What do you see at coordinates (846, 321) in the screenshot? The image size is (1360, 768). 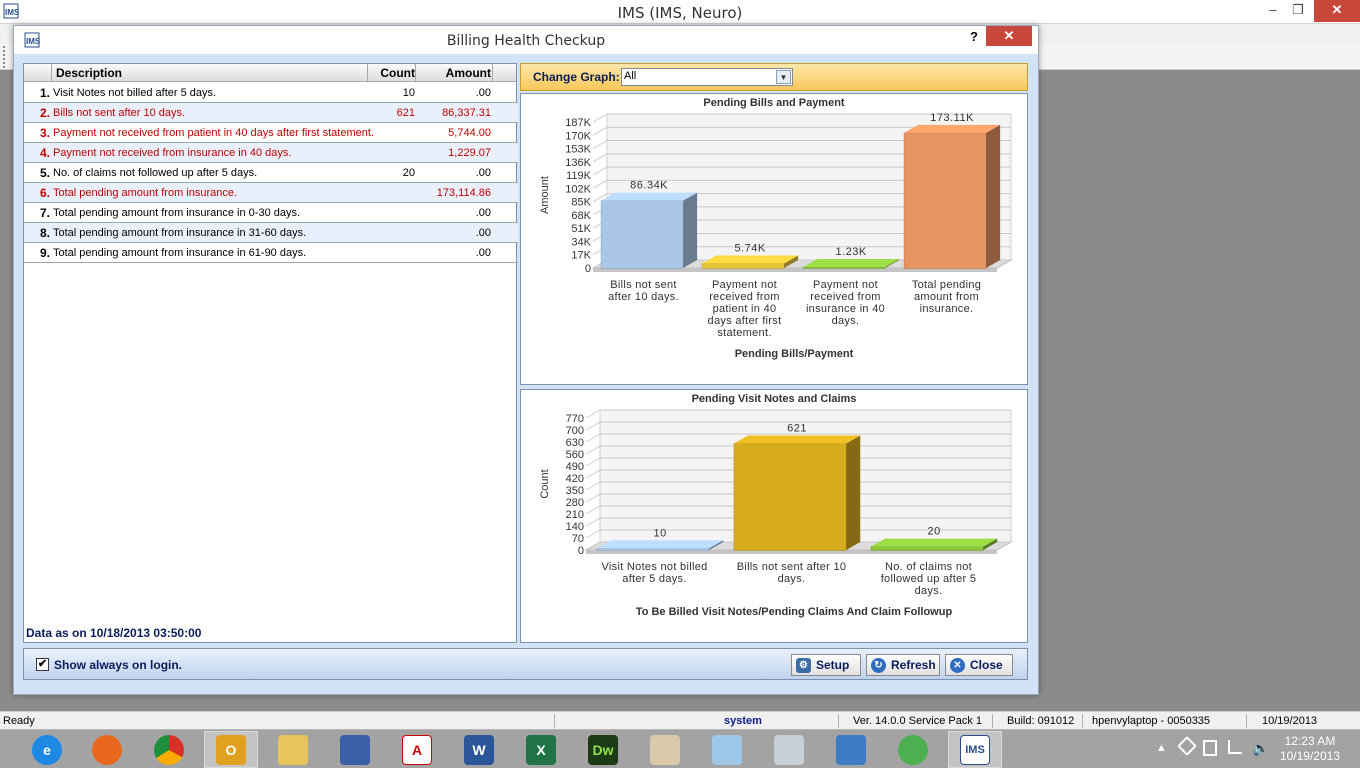 I see `x-tick-label: days.` at bounding box center [846, 321].